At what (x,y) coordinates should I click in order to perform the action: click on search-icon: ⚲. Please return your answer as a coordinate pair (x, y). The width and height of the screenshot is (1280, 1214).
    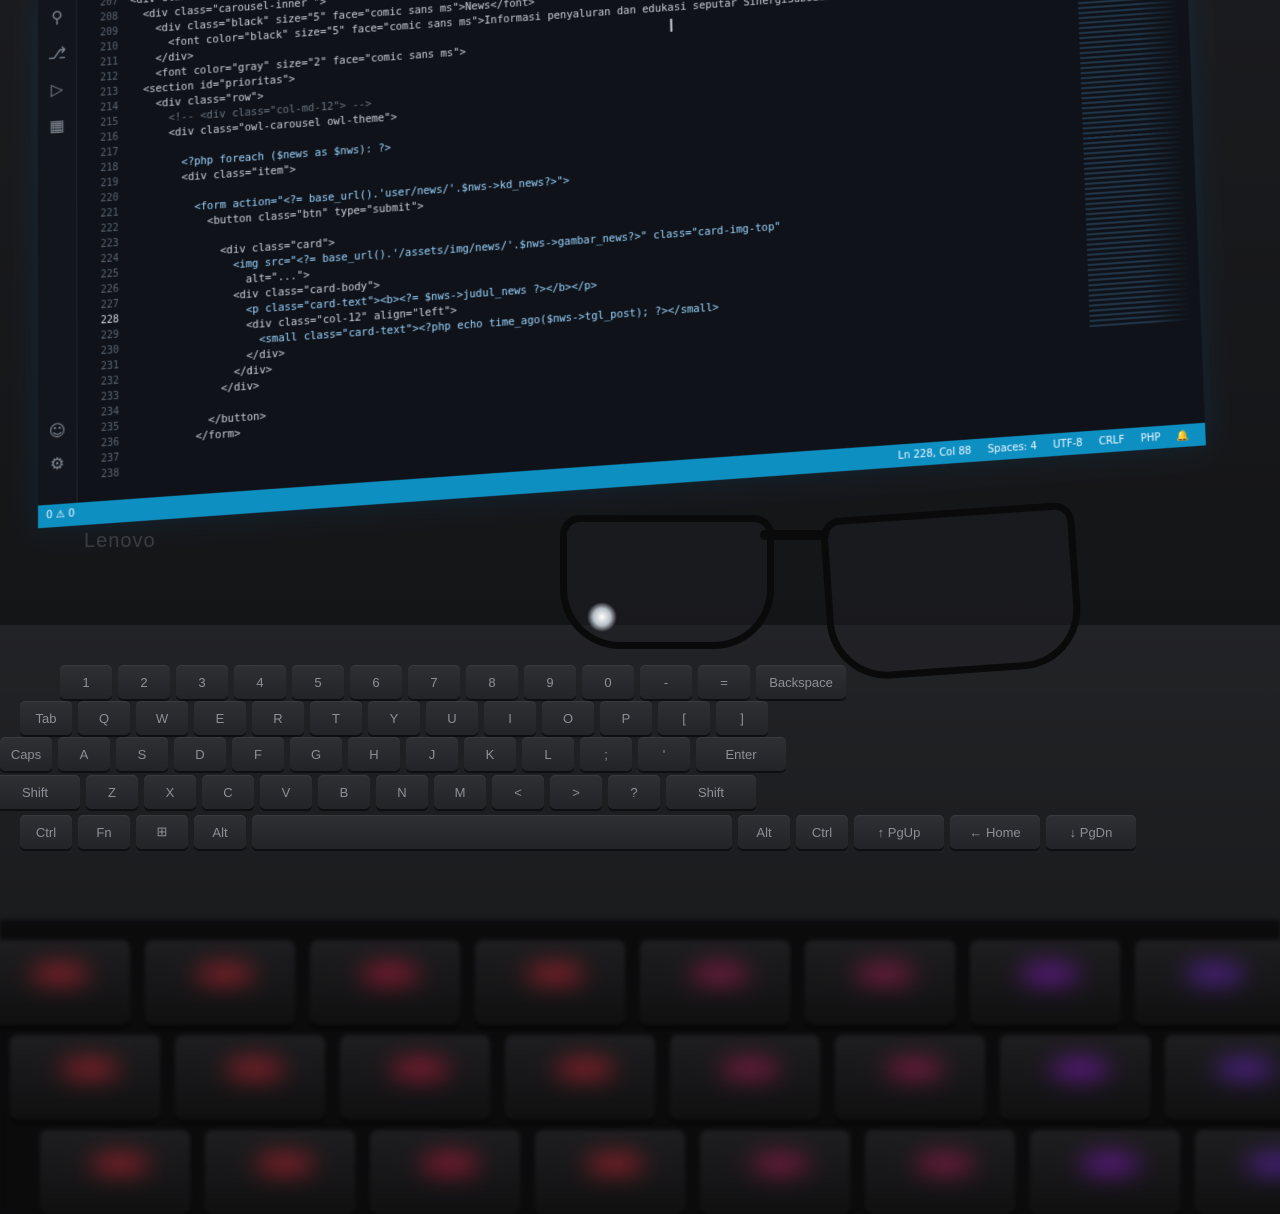
    Looking at the image, I should click on (57, 18).